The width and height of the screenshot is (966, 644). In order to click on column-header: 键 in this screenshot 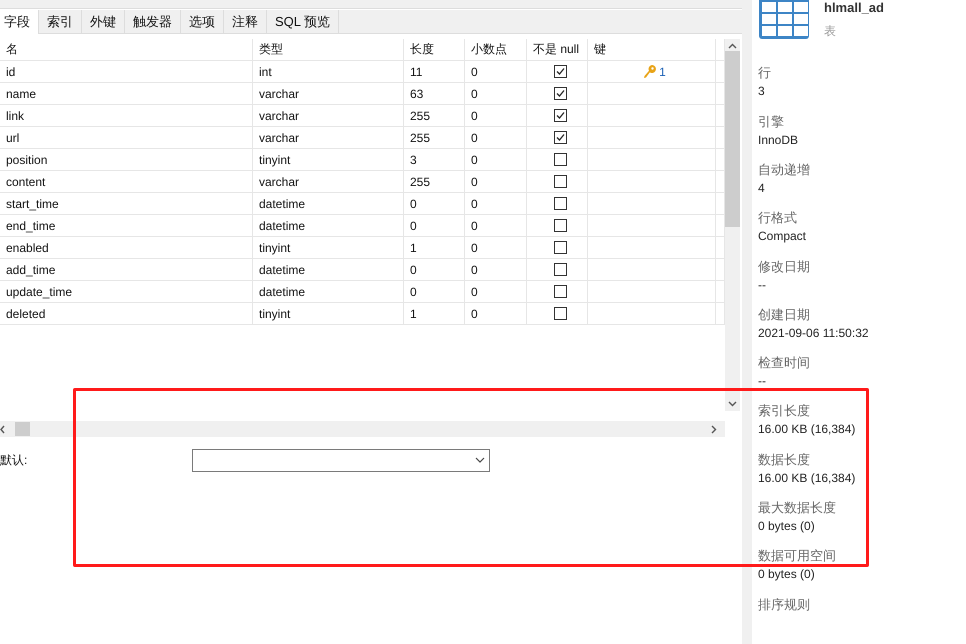, I will do `click(652, 49)`.